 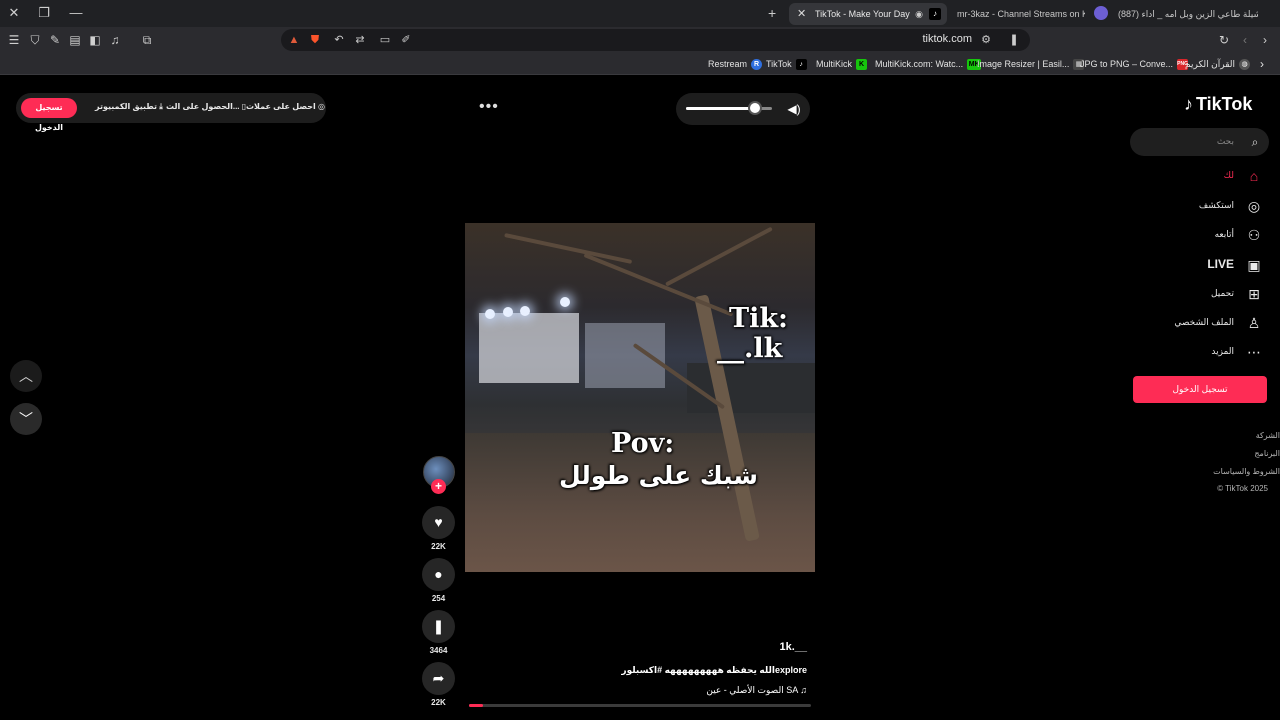 What do you see at coordinates (919, 14) in the screenshot?
I see `tab-audio-icon: ◉` at bounding box center [919, 14].